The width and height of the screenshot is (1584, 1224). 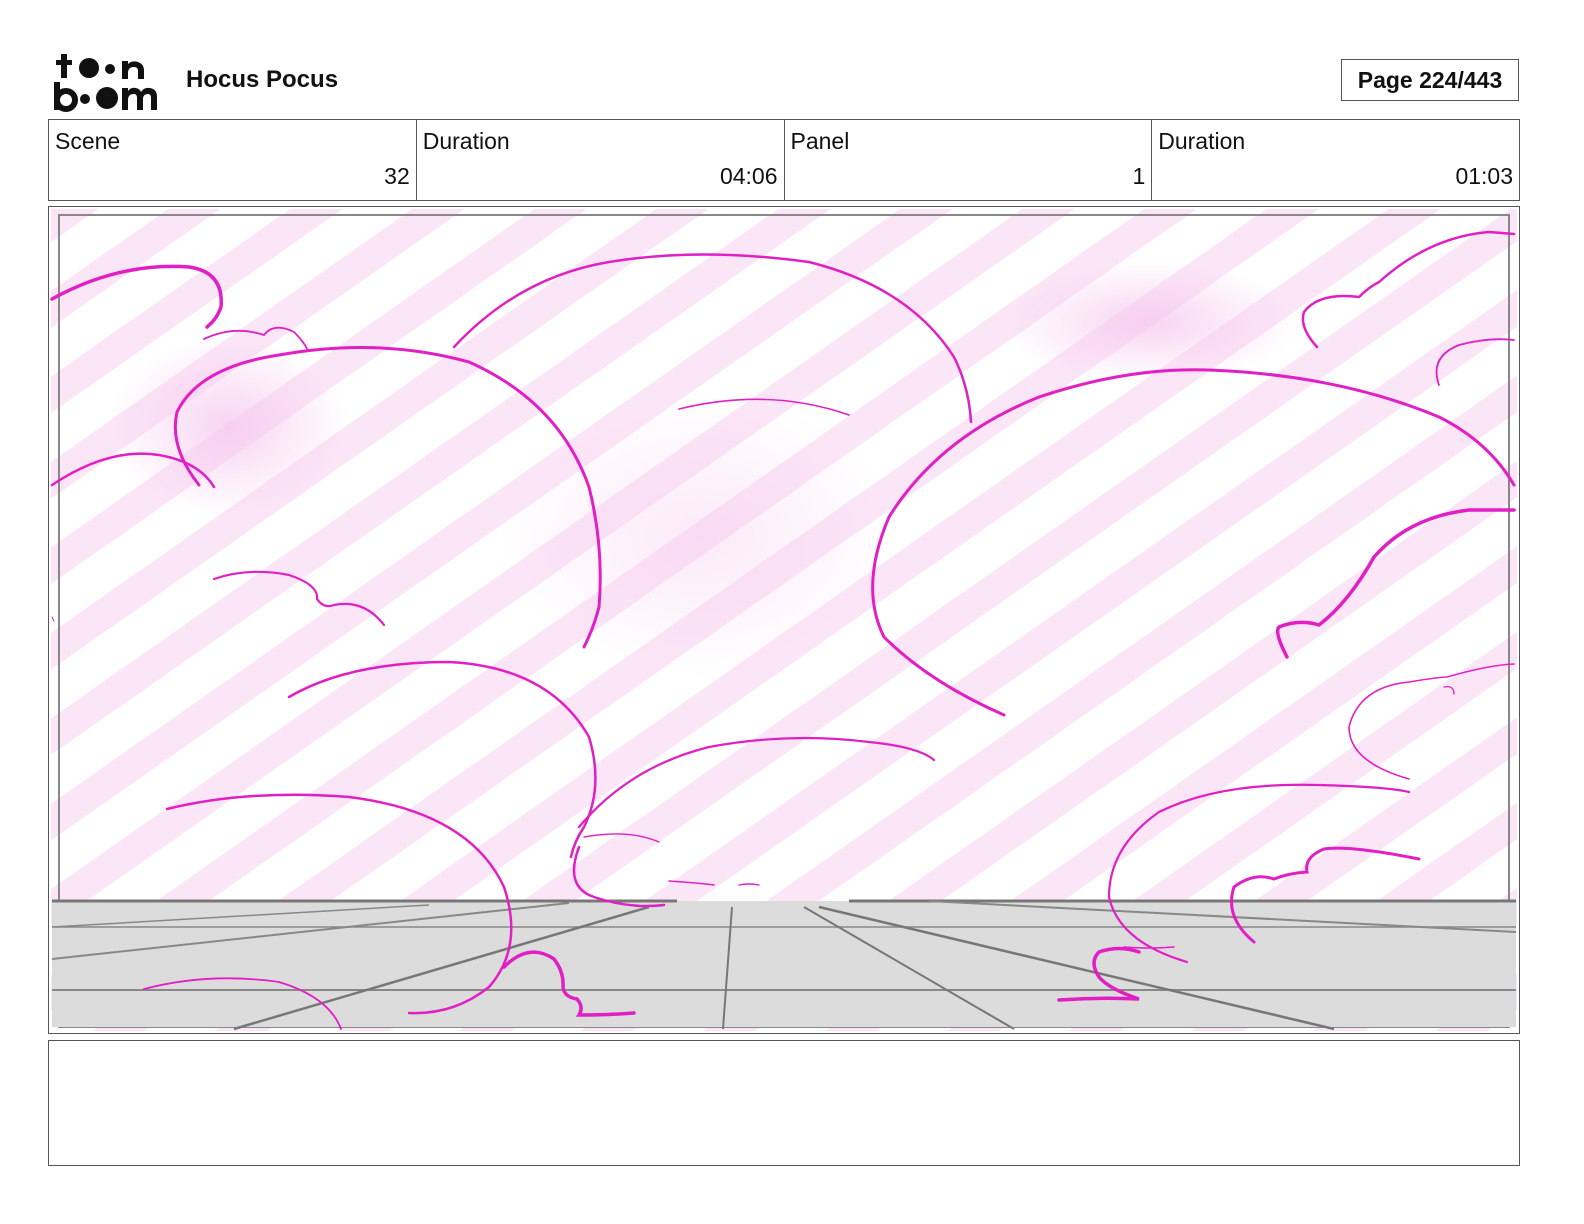 I want to click on scene-duration-cell: Duration 04:06, so click(x=601, y=160).